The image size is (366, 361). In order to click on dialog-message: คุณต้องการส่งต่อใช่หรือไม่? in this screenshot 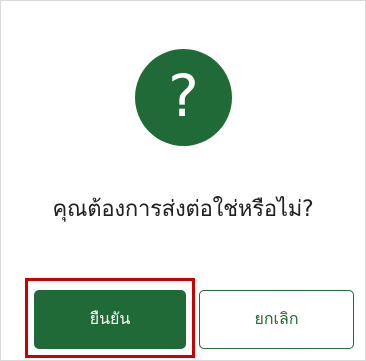, I will do `click(183, 209)`.